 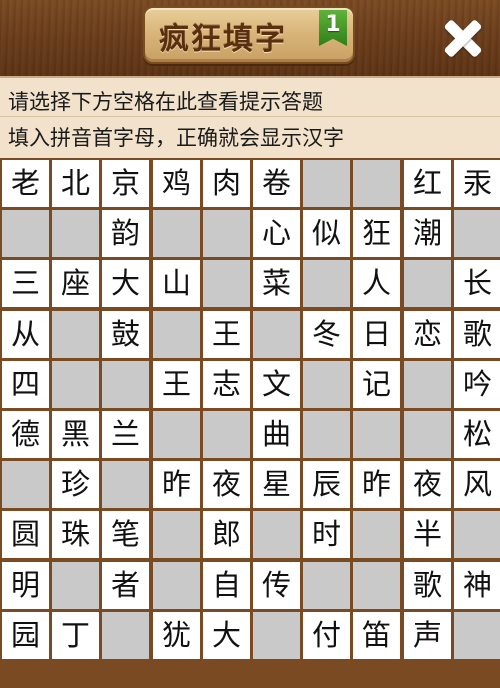 What do you see at coordinates (427, 183) in the screenshot?
I see `letter-cell: 红` at bounding box center [427, 183].